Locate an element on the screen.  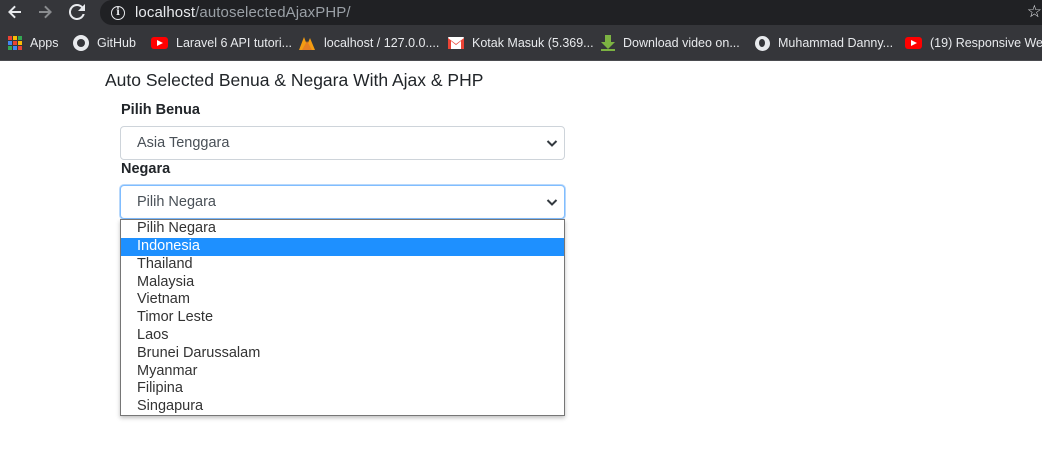
negara-label: Negara is located at coordinates (146, 169).